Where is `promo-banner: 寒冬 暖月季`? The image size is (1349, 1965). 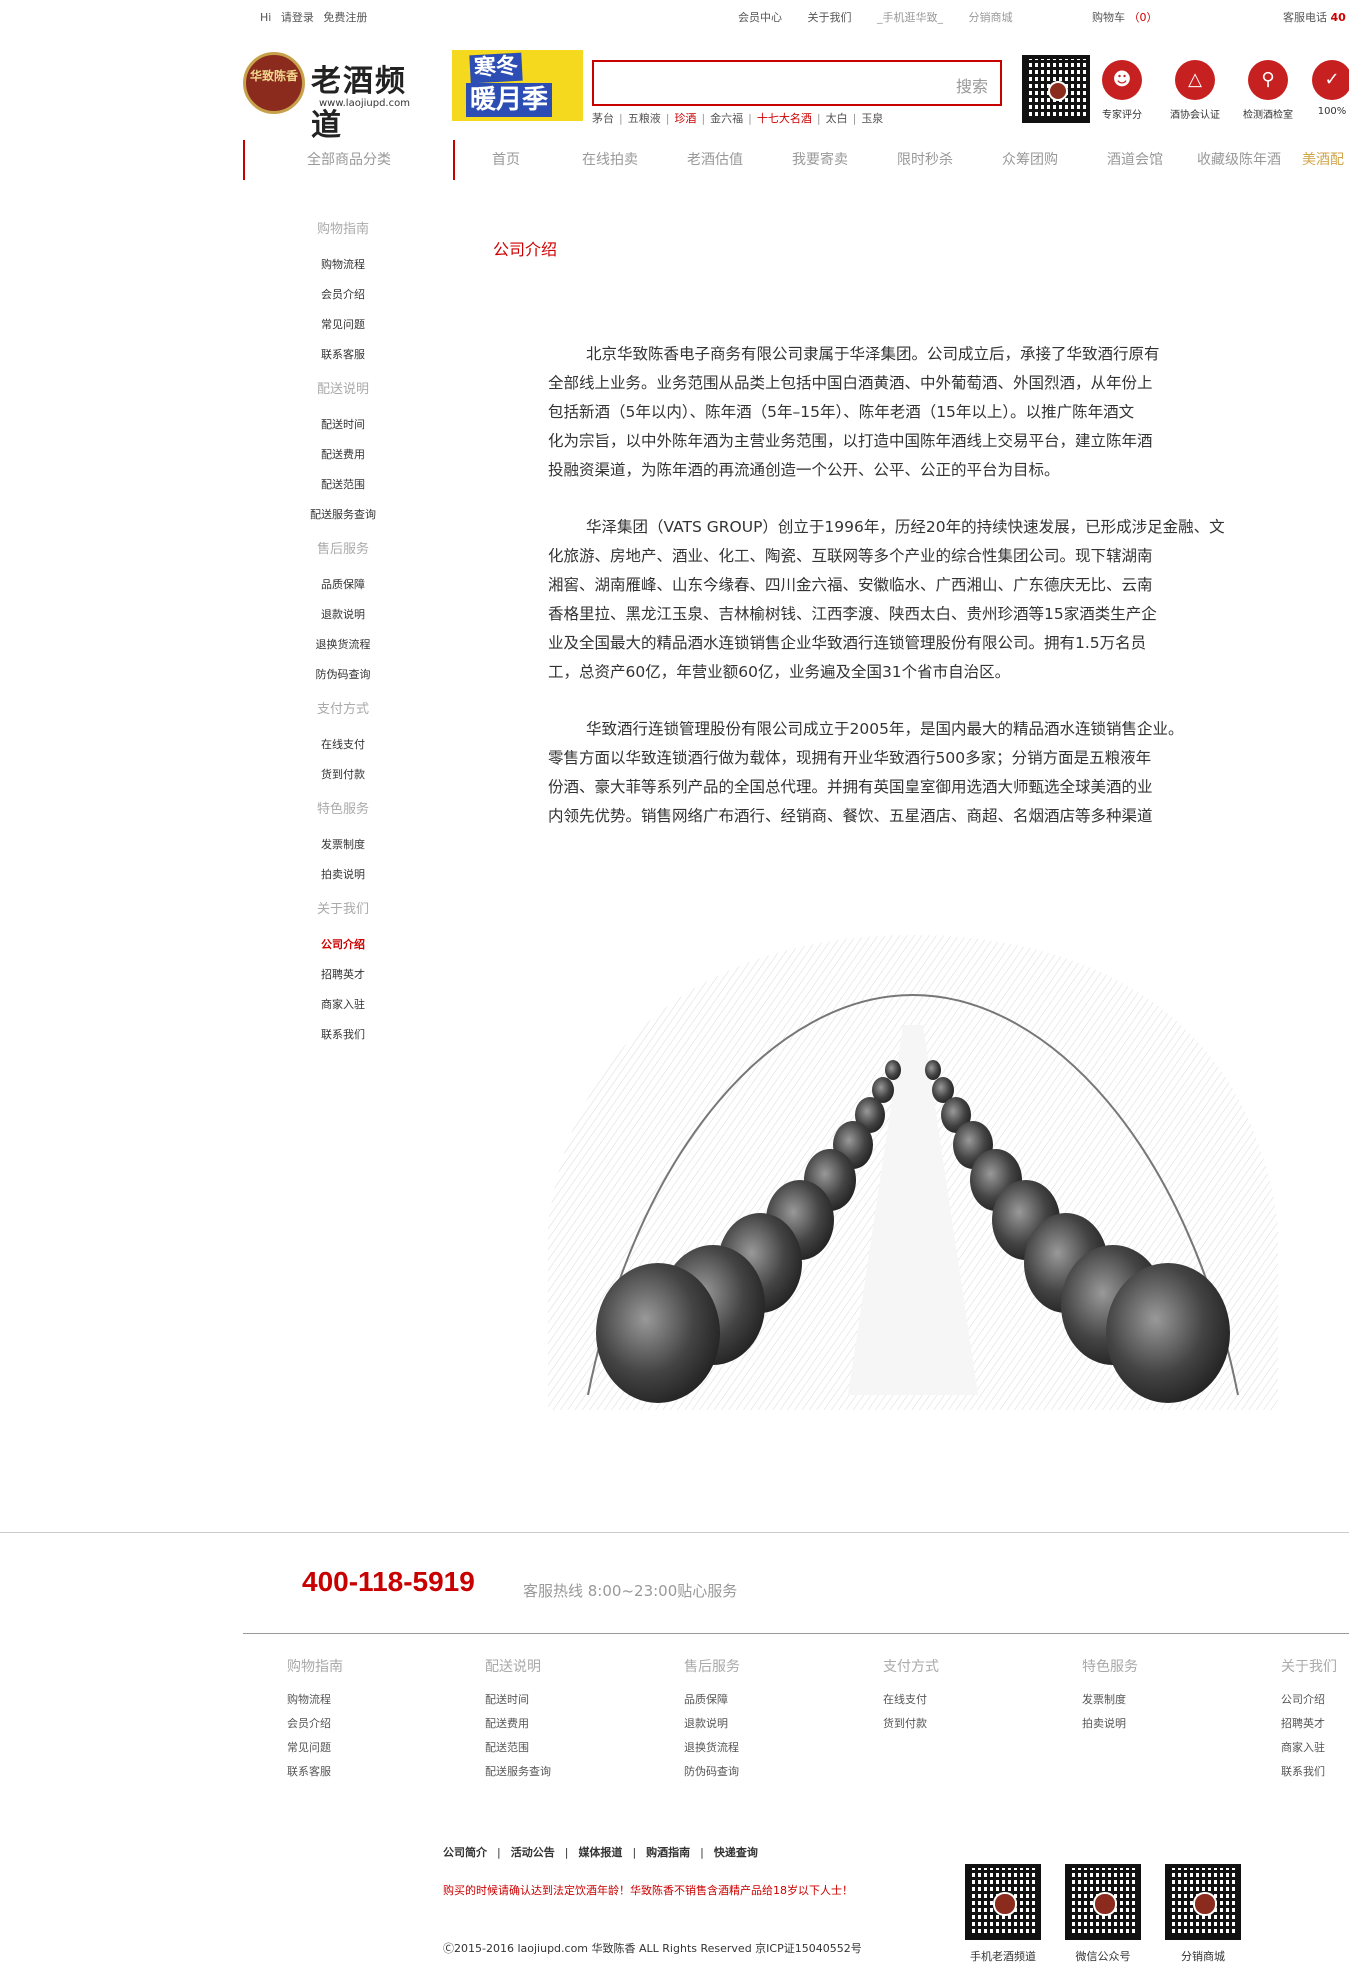
promo-banner: 寒冬 暖月季 is located at coordinates (517, 85).